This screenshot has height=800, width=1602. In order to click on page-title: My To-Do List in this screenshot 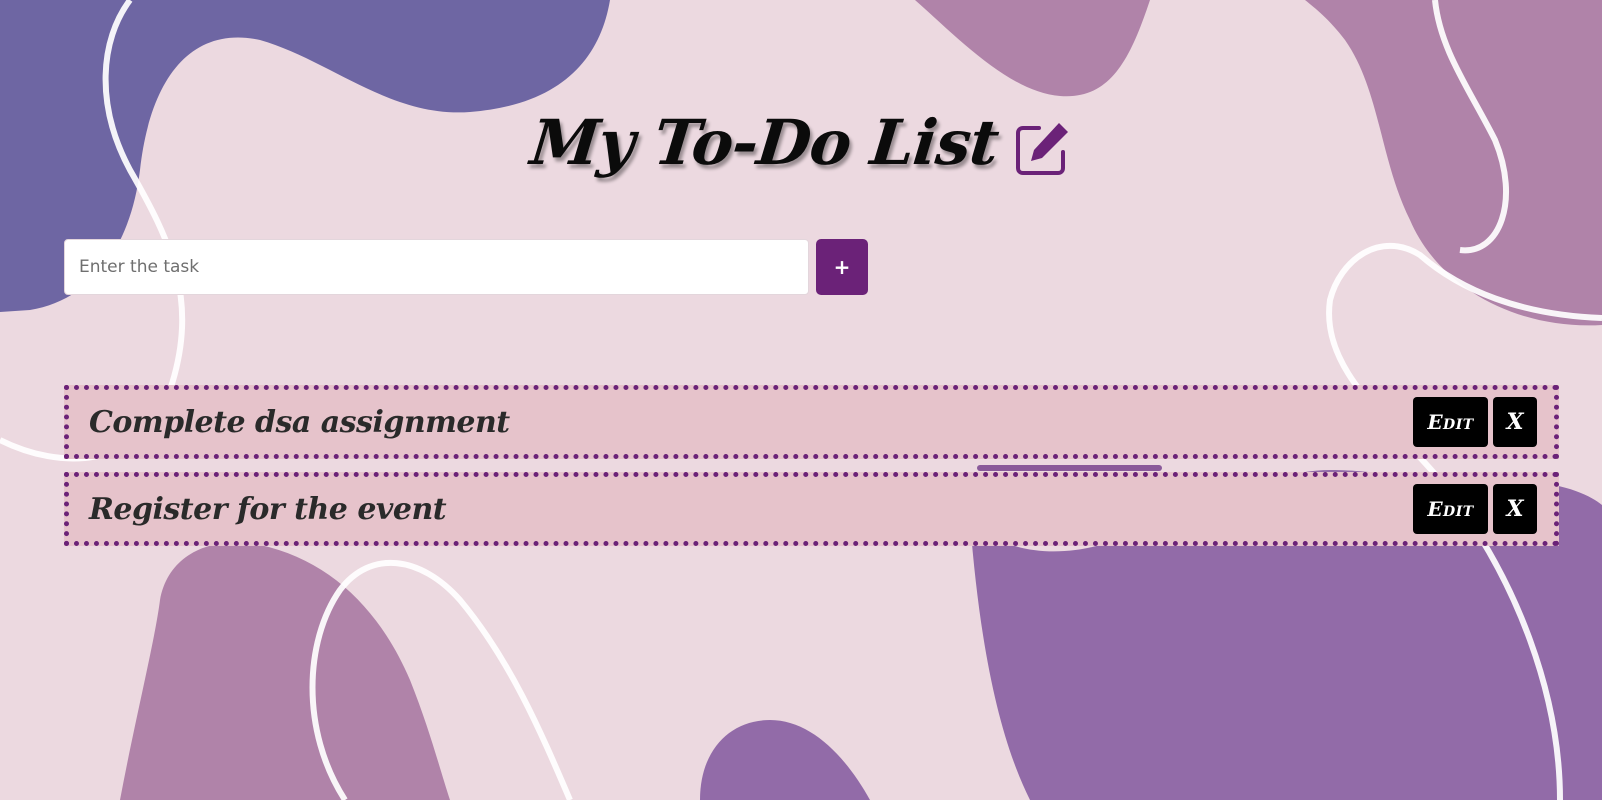, I will do `click(764, 142)`.